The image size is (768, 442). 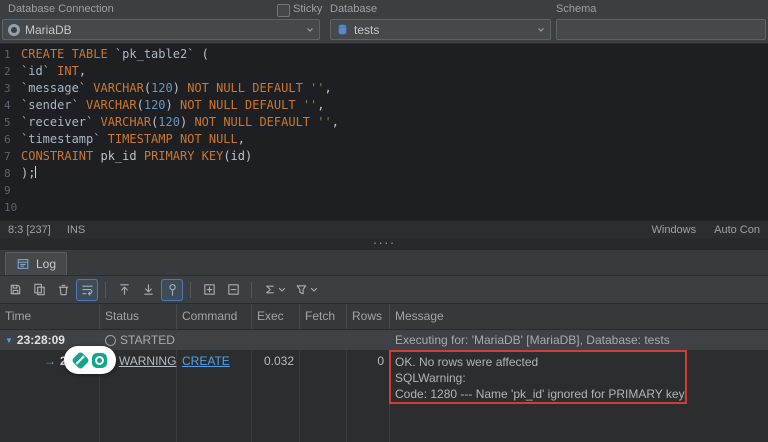 I want to click on line-ending-indicator: Windows, so click(x=674, y=230).